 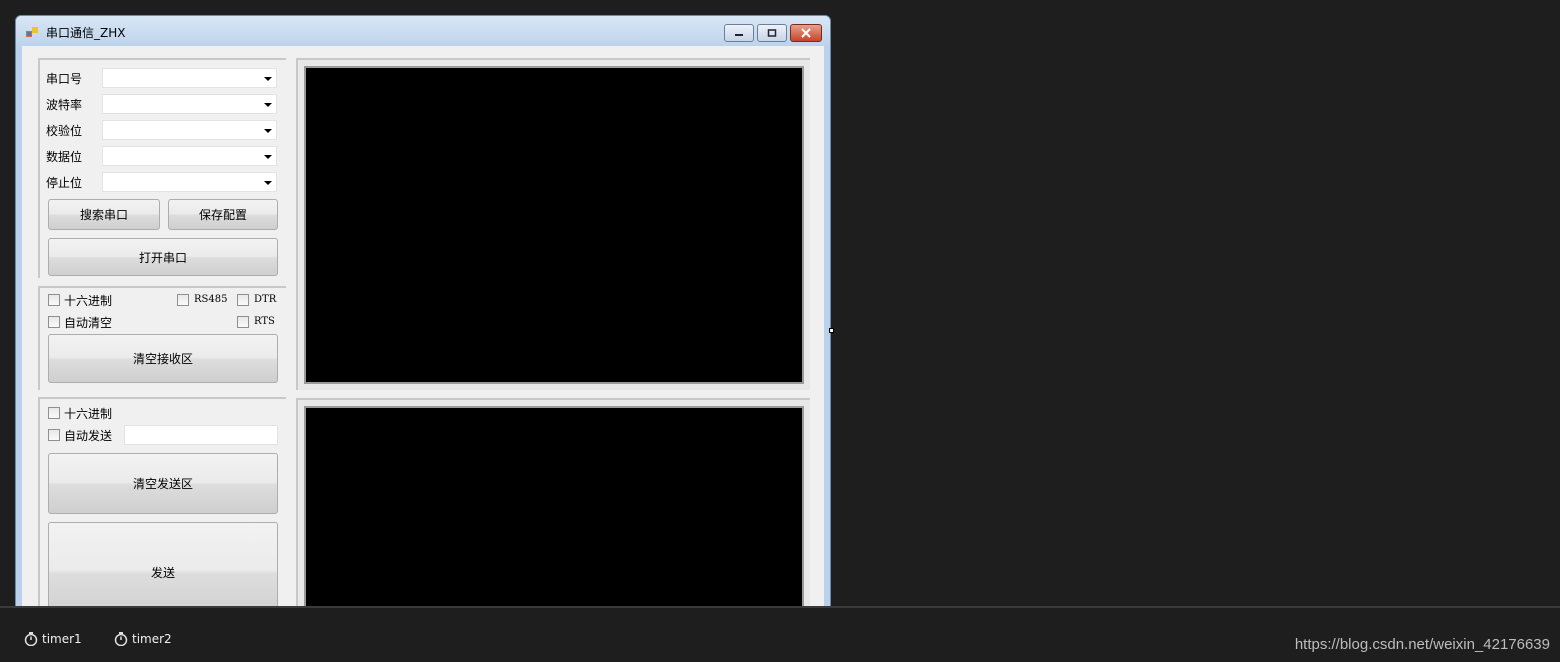 I want to click on search-port-button: 搜索串口, so click(x=104, y=214).